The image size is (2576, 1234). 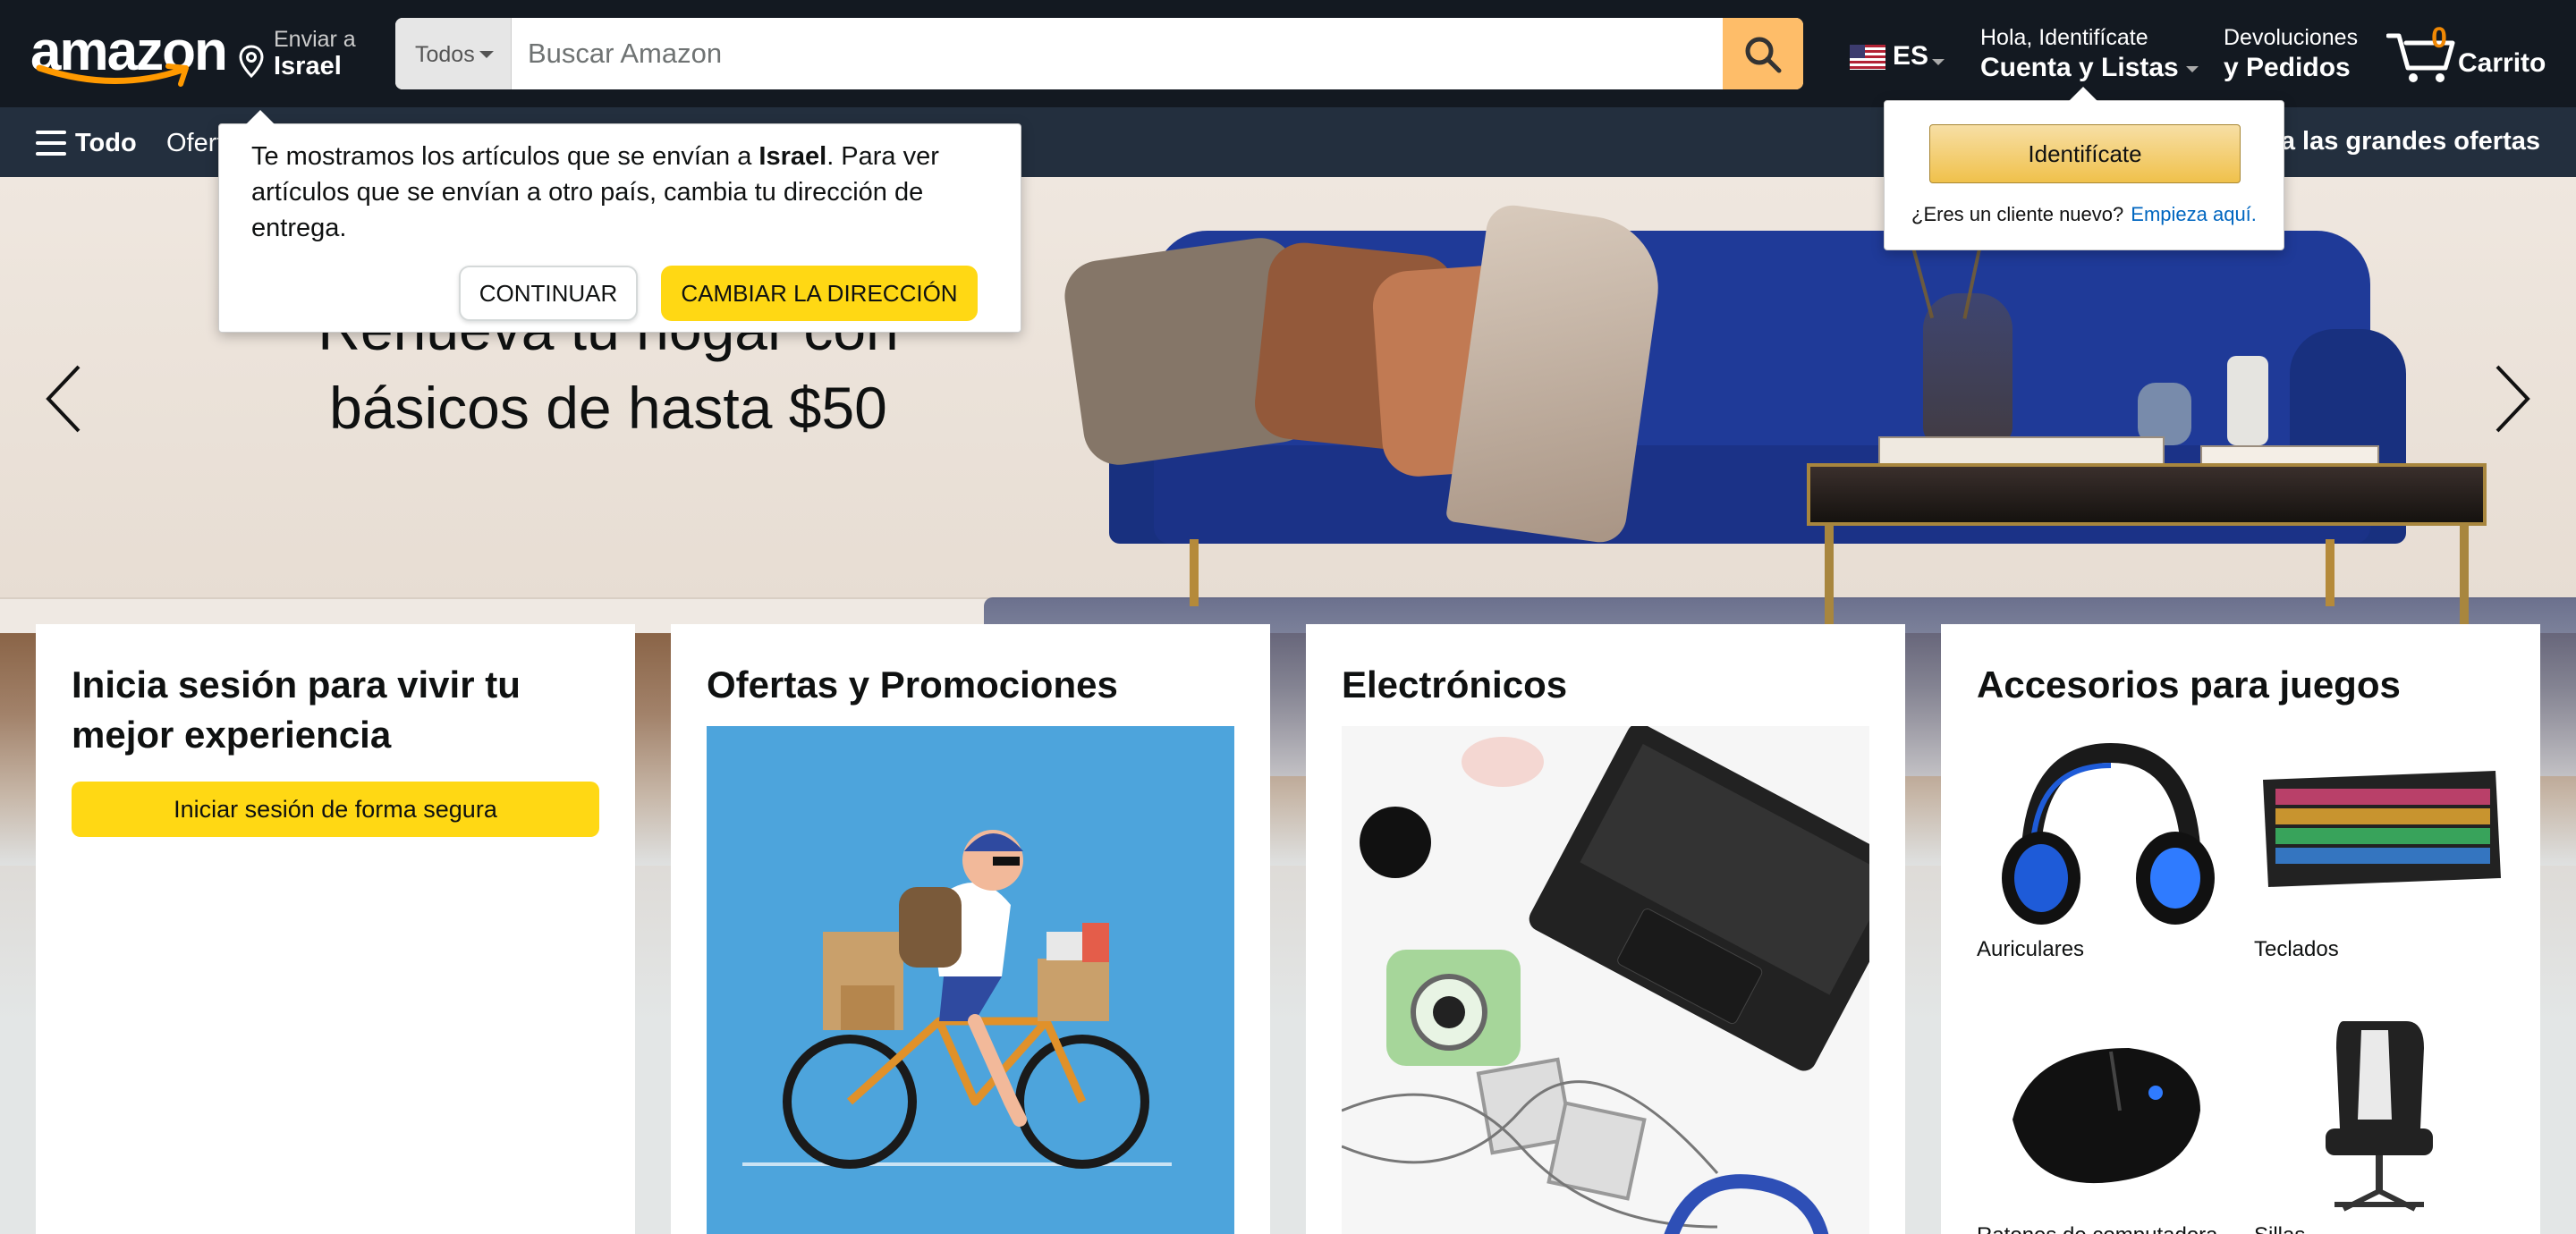 I want to click on amazon-logo: amazon, so click(x=127, y=54).